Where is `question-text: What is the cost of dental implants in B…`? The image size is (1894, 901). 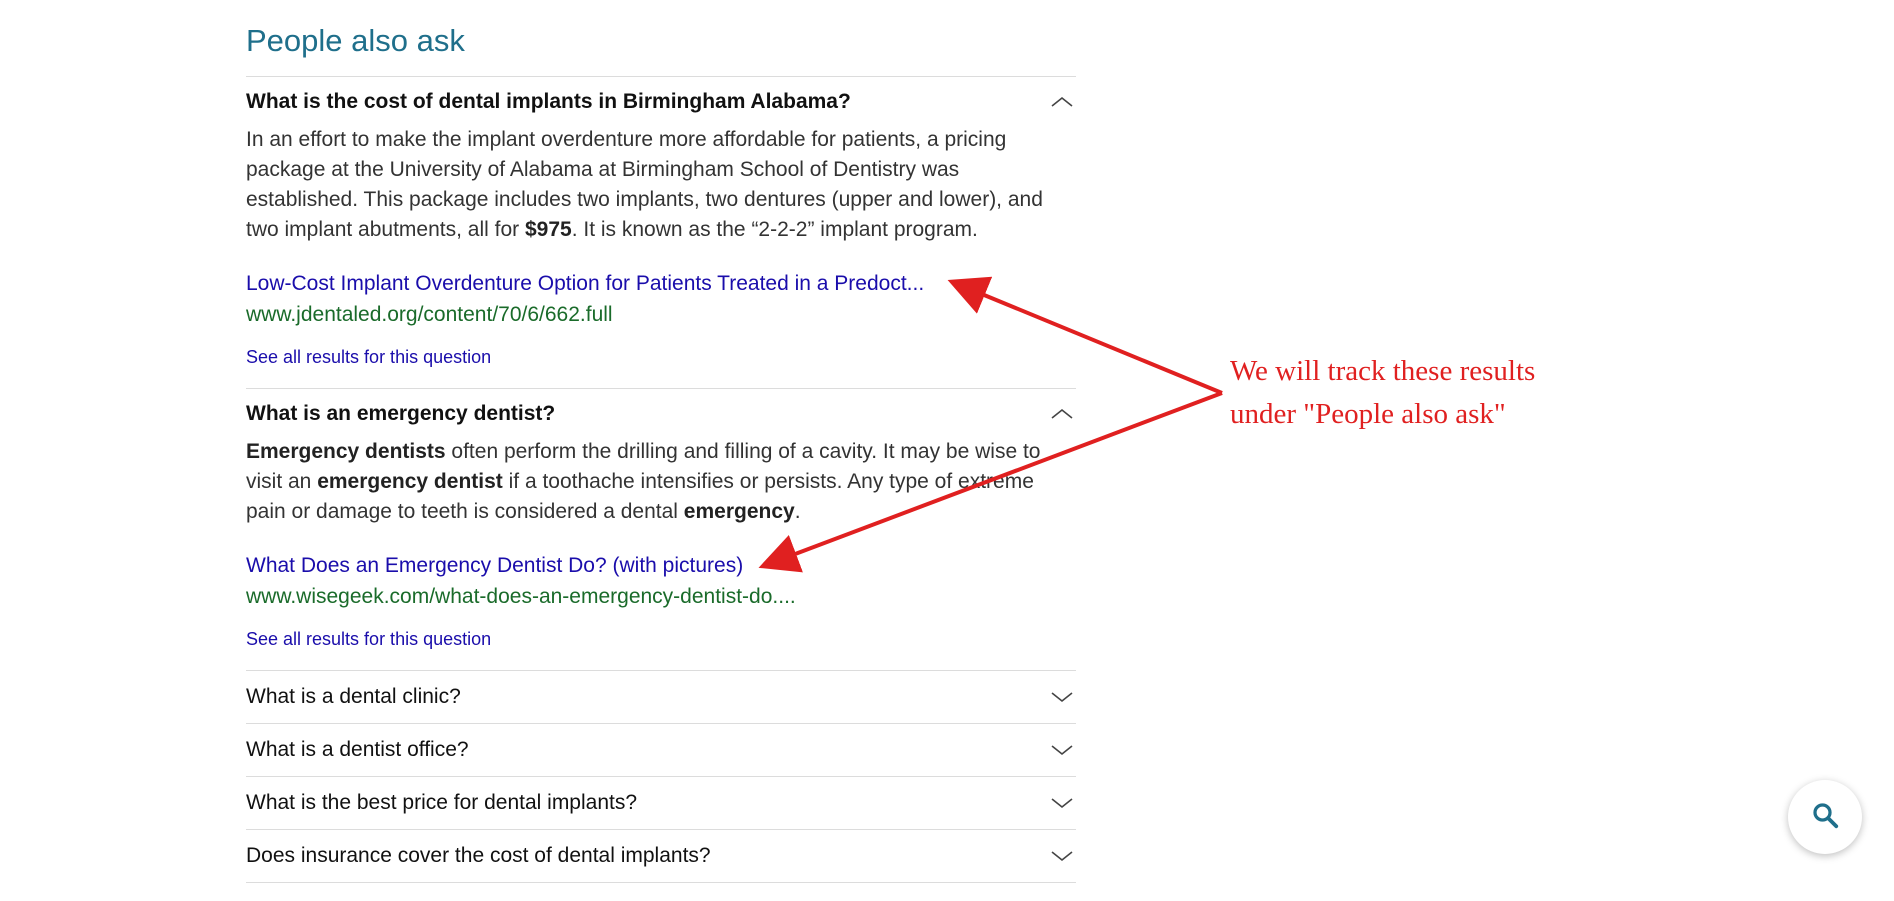 question-text: What is the cost of dental implants in B… is located at coordinates (548, 101).